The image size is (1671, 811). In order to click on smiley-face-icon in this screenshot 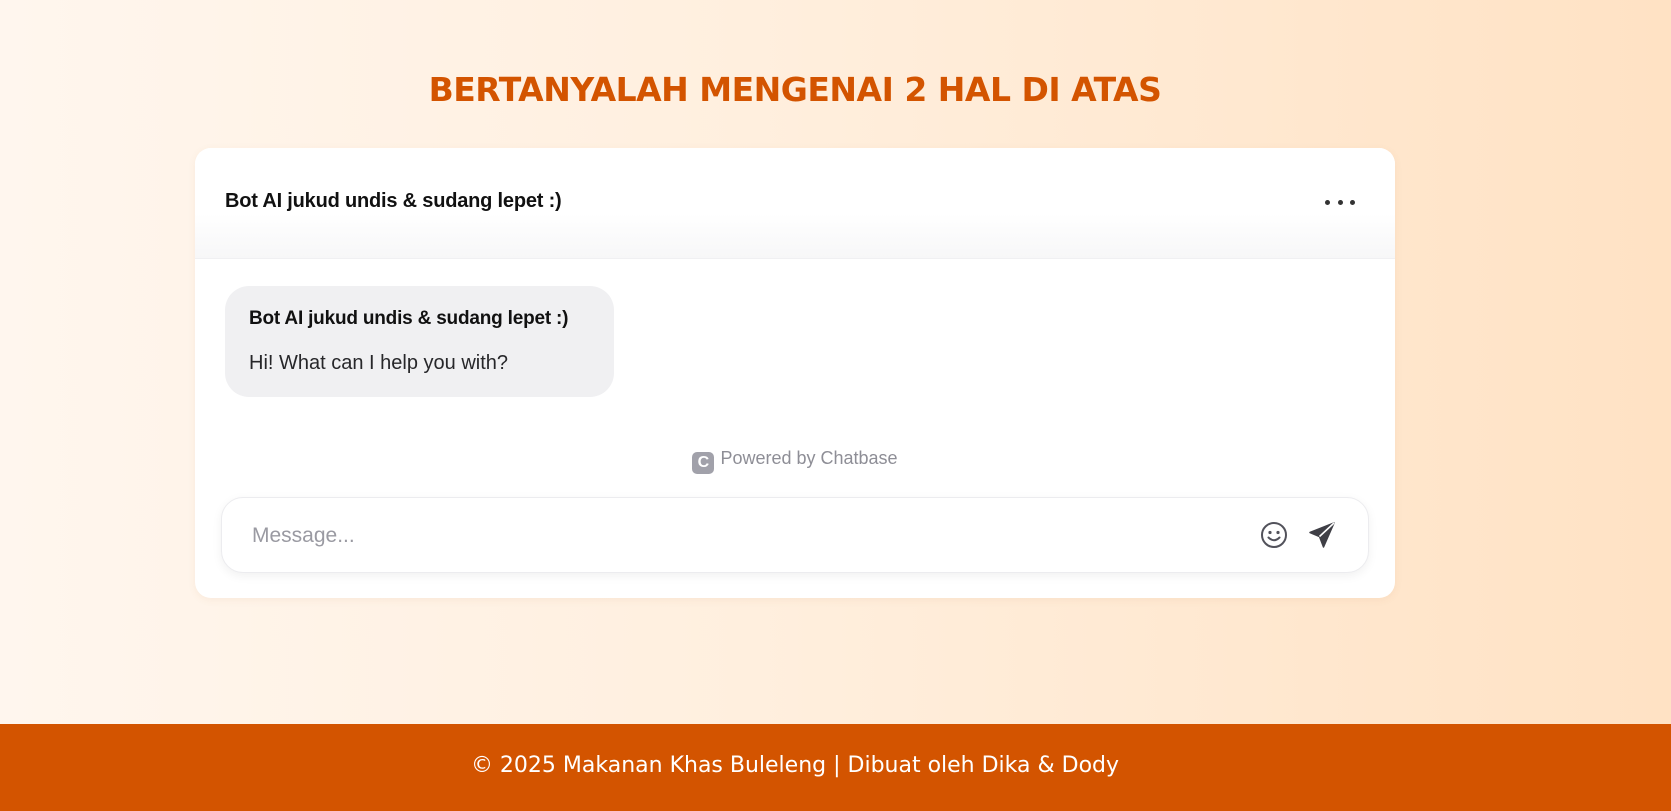, I will do `click(1274, 535)`.